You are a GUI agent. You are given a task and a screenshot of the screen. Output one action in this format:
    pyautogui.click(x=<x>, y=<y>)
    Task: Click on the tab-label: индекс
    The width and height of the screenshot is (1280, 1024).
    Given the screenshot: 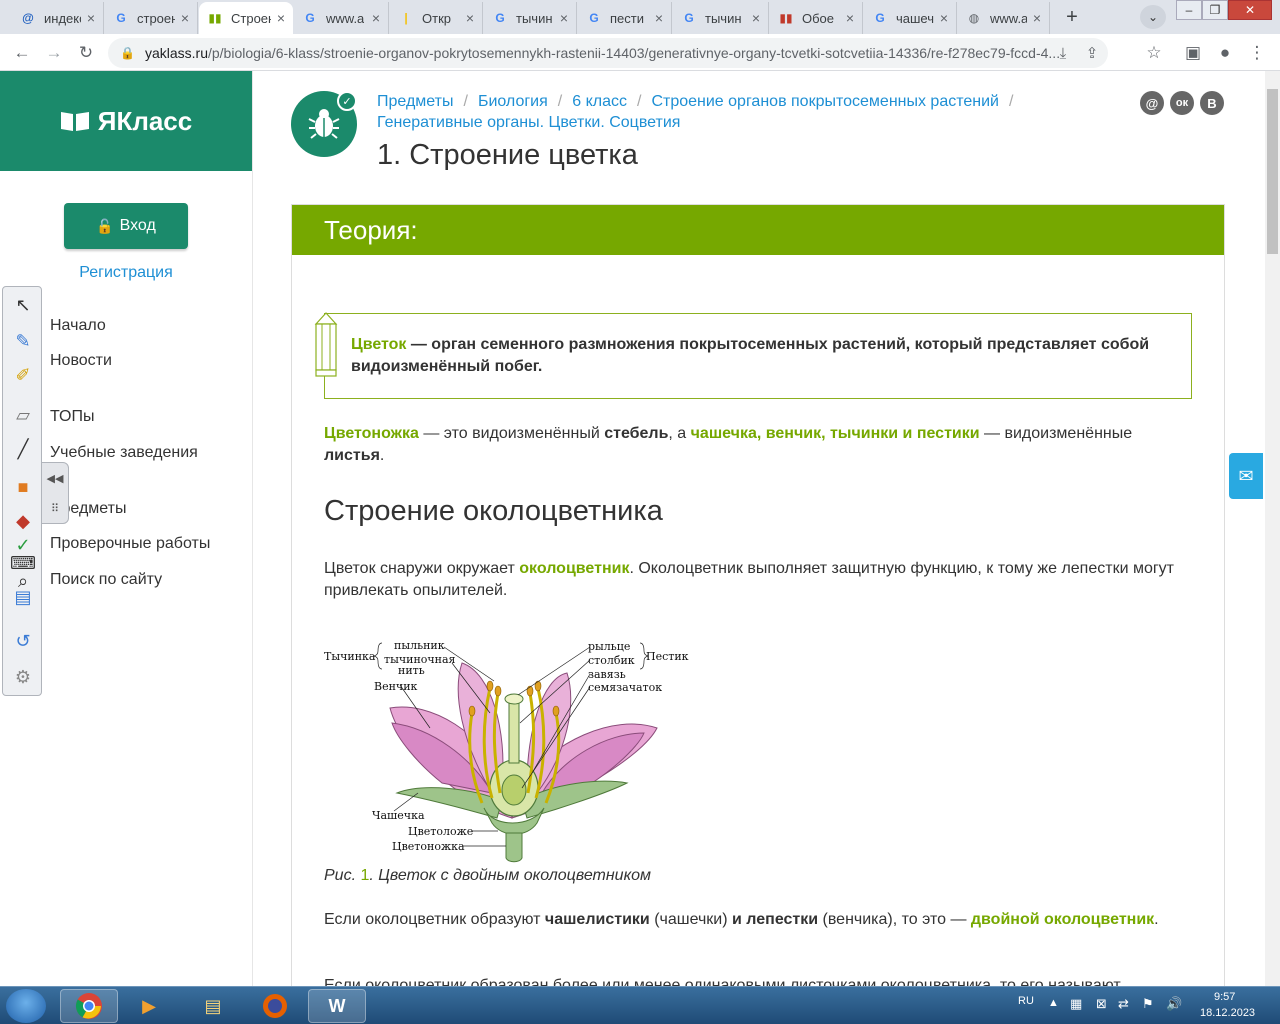 What is the action you would take?
    pyautogui.click(x=62, y=18)
    